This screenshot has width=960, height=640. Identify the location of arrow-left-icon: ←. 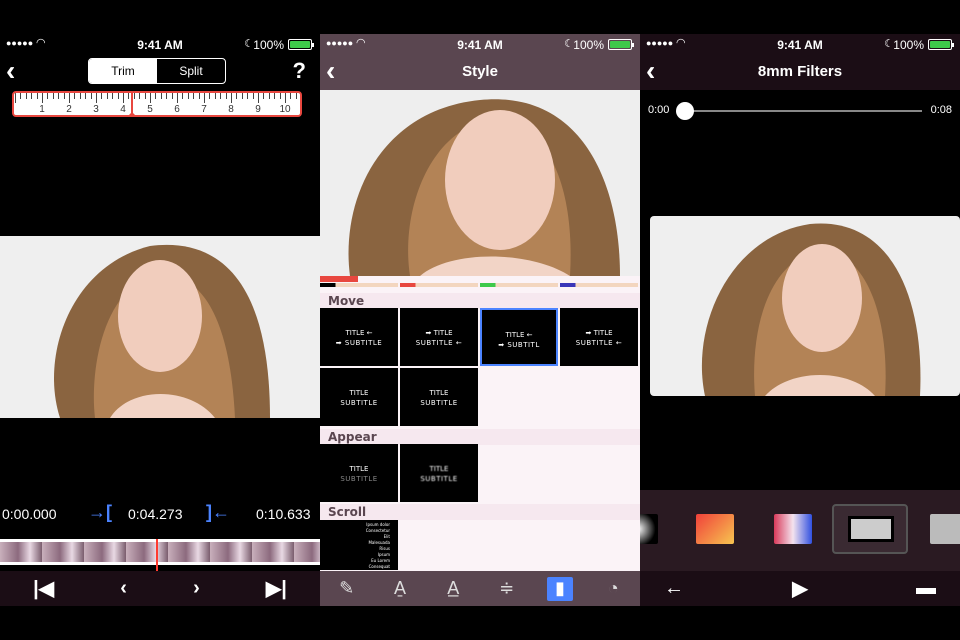
(674, 588).